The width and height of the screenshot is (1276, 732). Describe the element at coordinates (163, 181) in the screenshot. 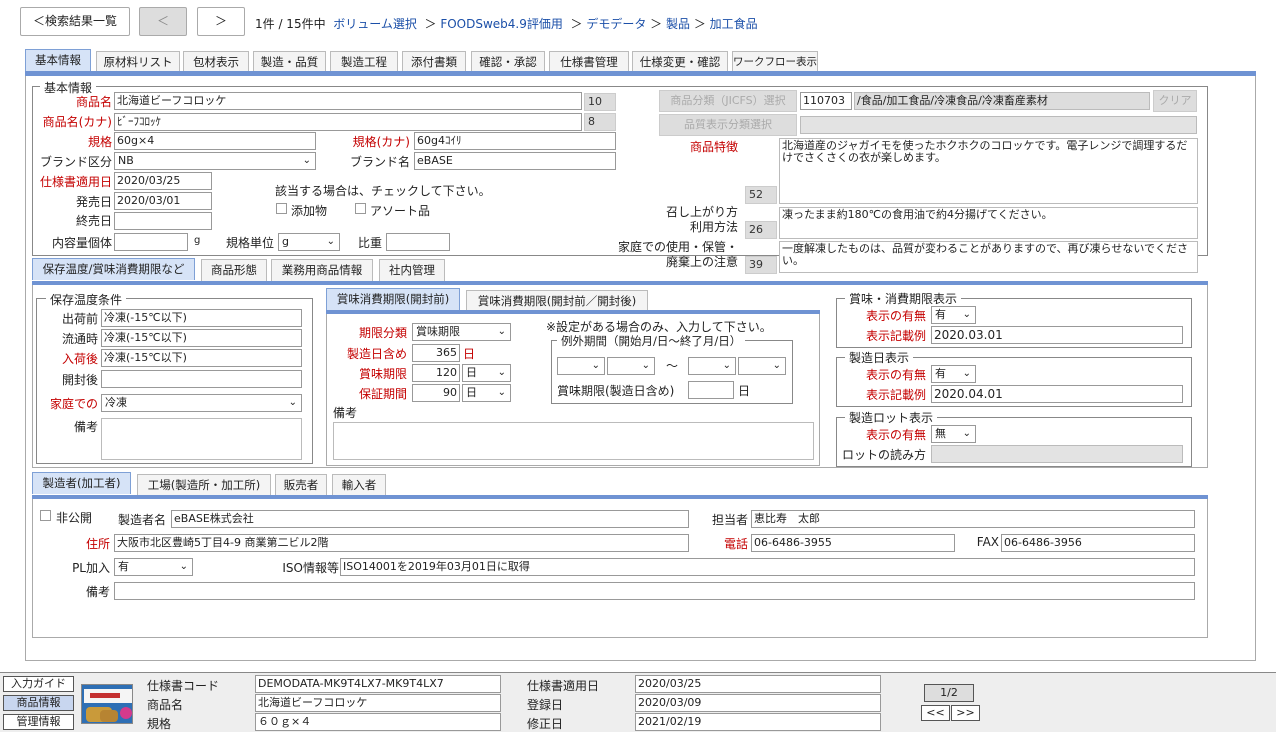

I see `apply-date-input: 2020/03/25` at that location.